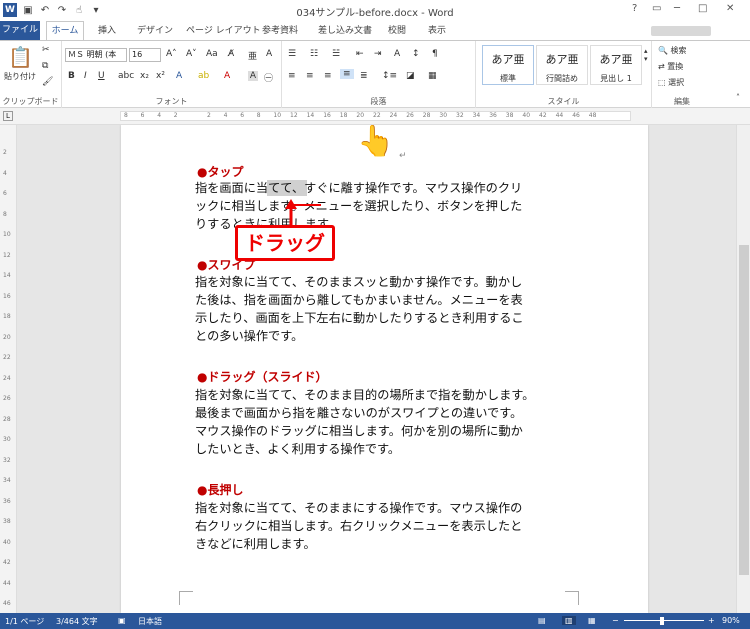 Image resolution: width=750 pixels, height=629 pixels. Describe the element at coordinates (670, 66) in the screenshot. I see `replace-button: ⇄ 置換` at that location.